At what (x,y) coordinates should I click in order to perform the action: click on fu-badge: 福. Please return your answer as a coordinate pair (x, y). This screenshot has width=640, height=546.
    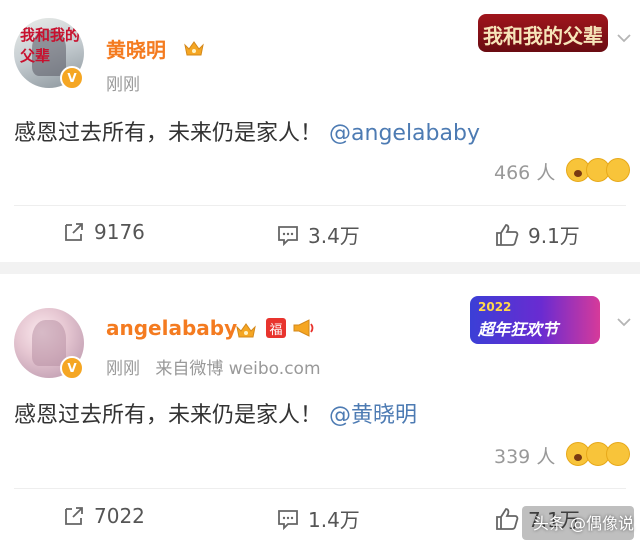
    Looking at the image, I should click on (276, 328).